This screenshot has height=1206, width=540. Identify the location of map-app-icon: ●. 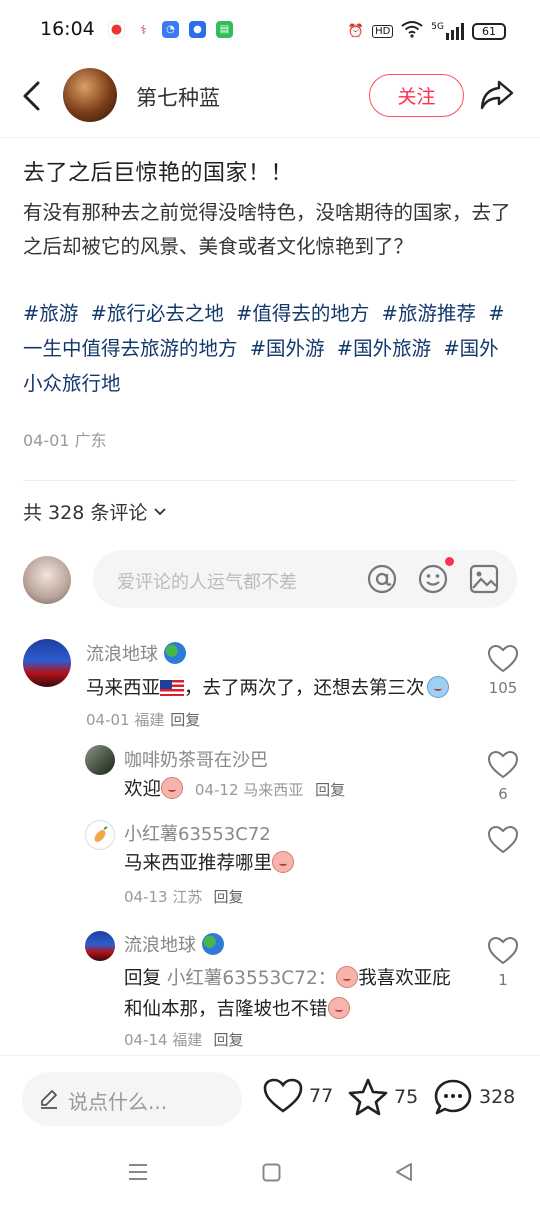
(116, 29).